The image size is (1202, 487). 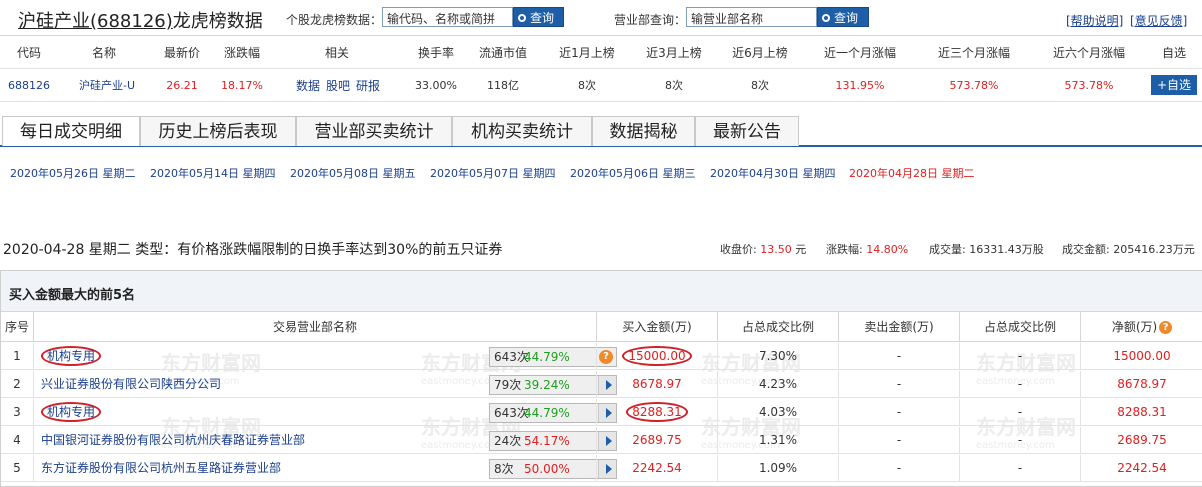 What do you see at coordinates (587, 85) in the screenshot?
I see `listed-1m: 8次` at bounding box center [587, 85].